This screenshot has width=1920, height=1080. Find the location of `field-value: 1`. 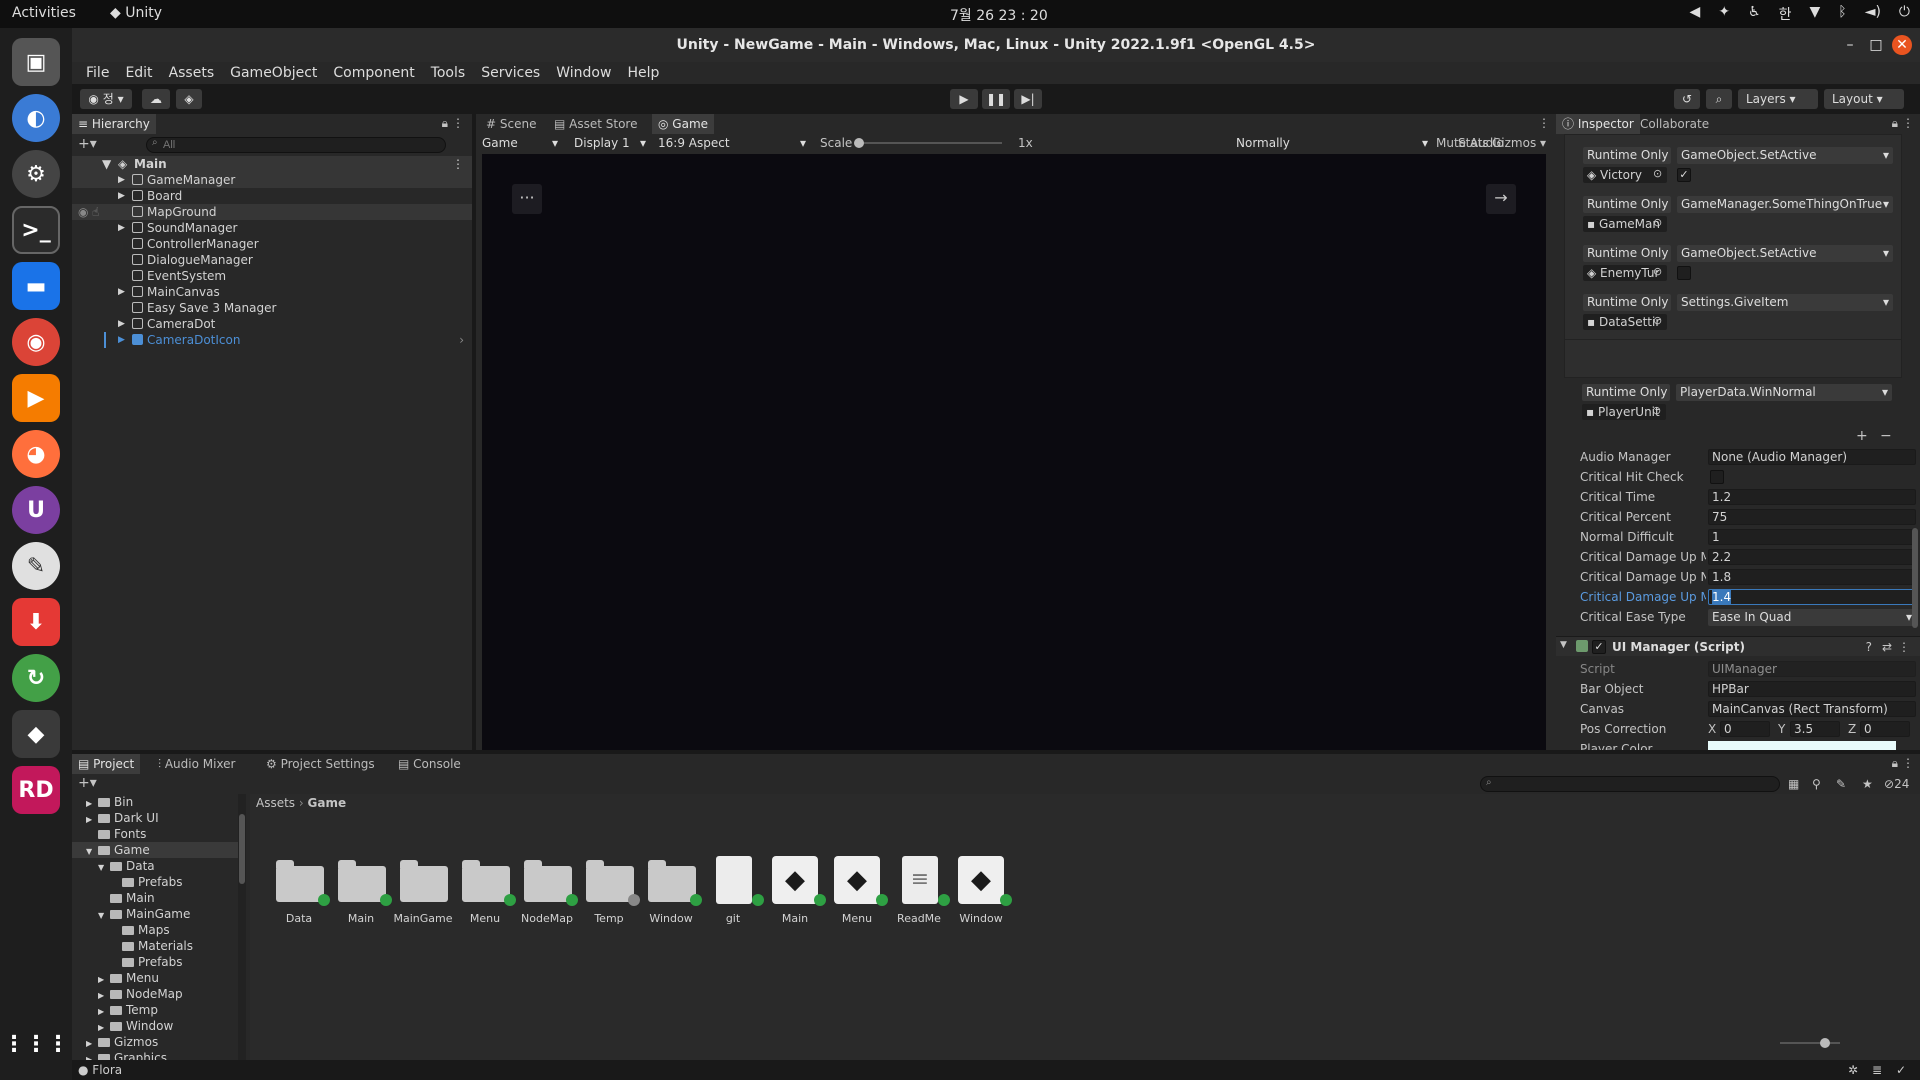

field-value: 1 is located at coordinates (1812, 537).